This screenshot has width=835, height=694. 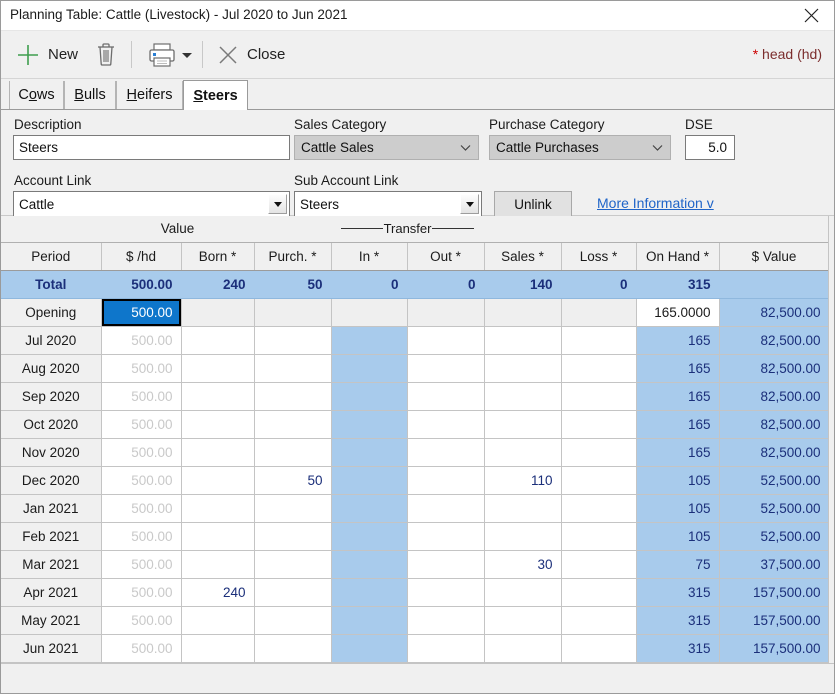 What do you see at coordinates (386, 147) in the screenshot?
I see `sales-category-select: Cattle Sales` at bounding box center [386, 147].